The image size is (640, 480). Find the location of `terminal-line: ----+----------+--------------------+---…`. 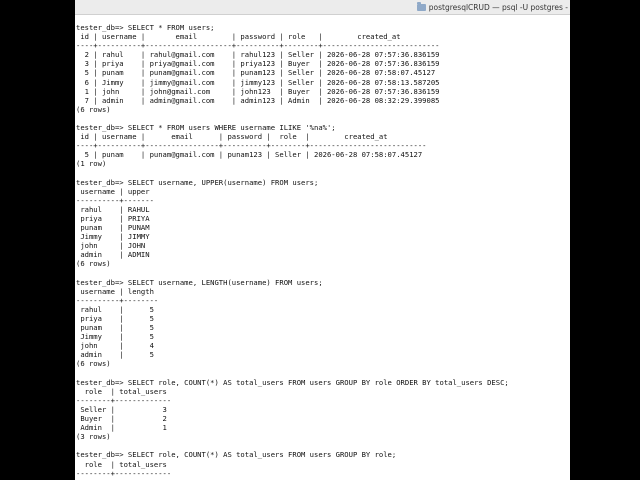

terminal-line: ----+----------+--------------------+---… is located at coordinates (258, 46).